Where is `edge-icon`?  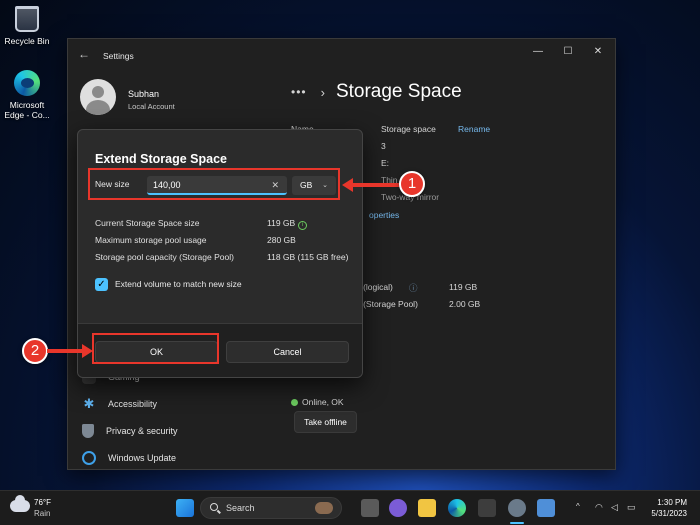
edge-icon is located at coordinates (27, 83).